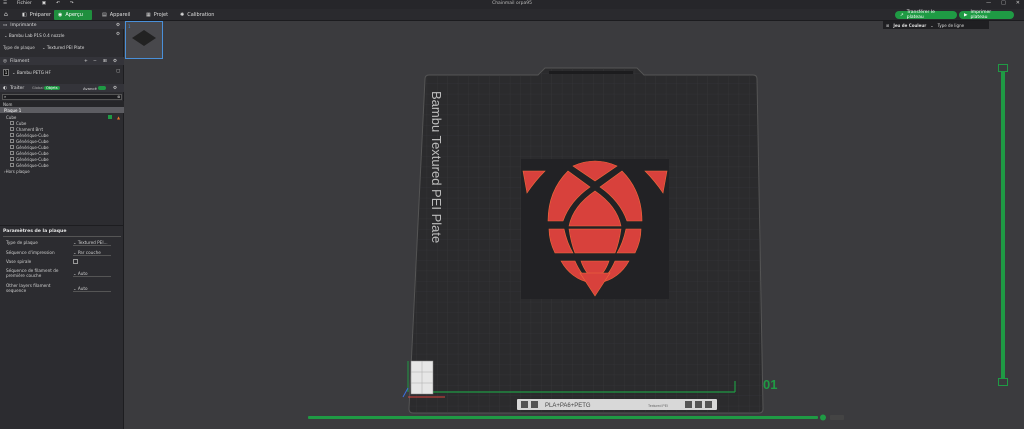 This screenshot has height=429, width=1024. I want to click on sync-icon: ⊞, so click(105, 61).